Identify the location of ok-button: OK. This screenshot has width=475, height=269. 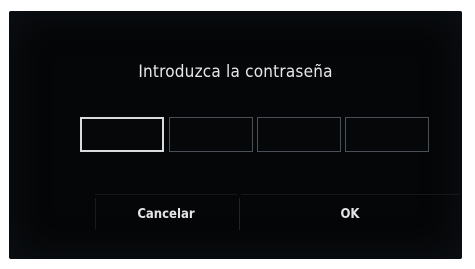
(350, 214).